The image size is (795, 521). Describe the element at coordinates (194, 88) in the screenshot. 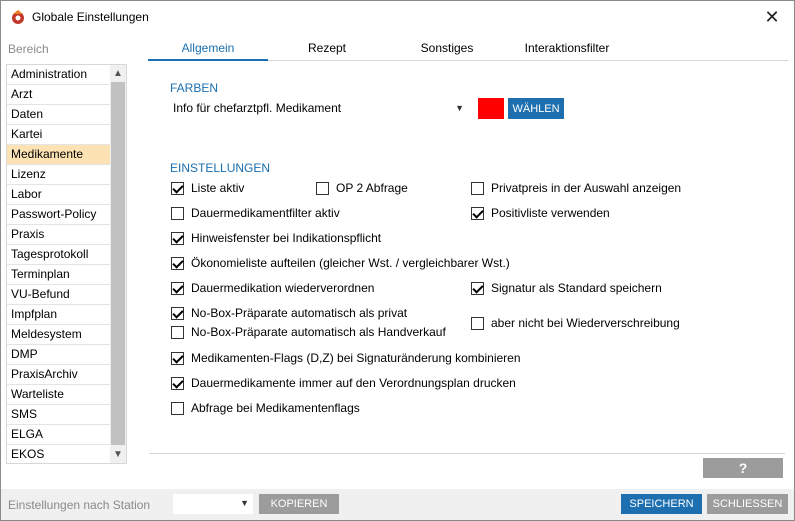

I see `farben-heading: FARBEN` at that location.